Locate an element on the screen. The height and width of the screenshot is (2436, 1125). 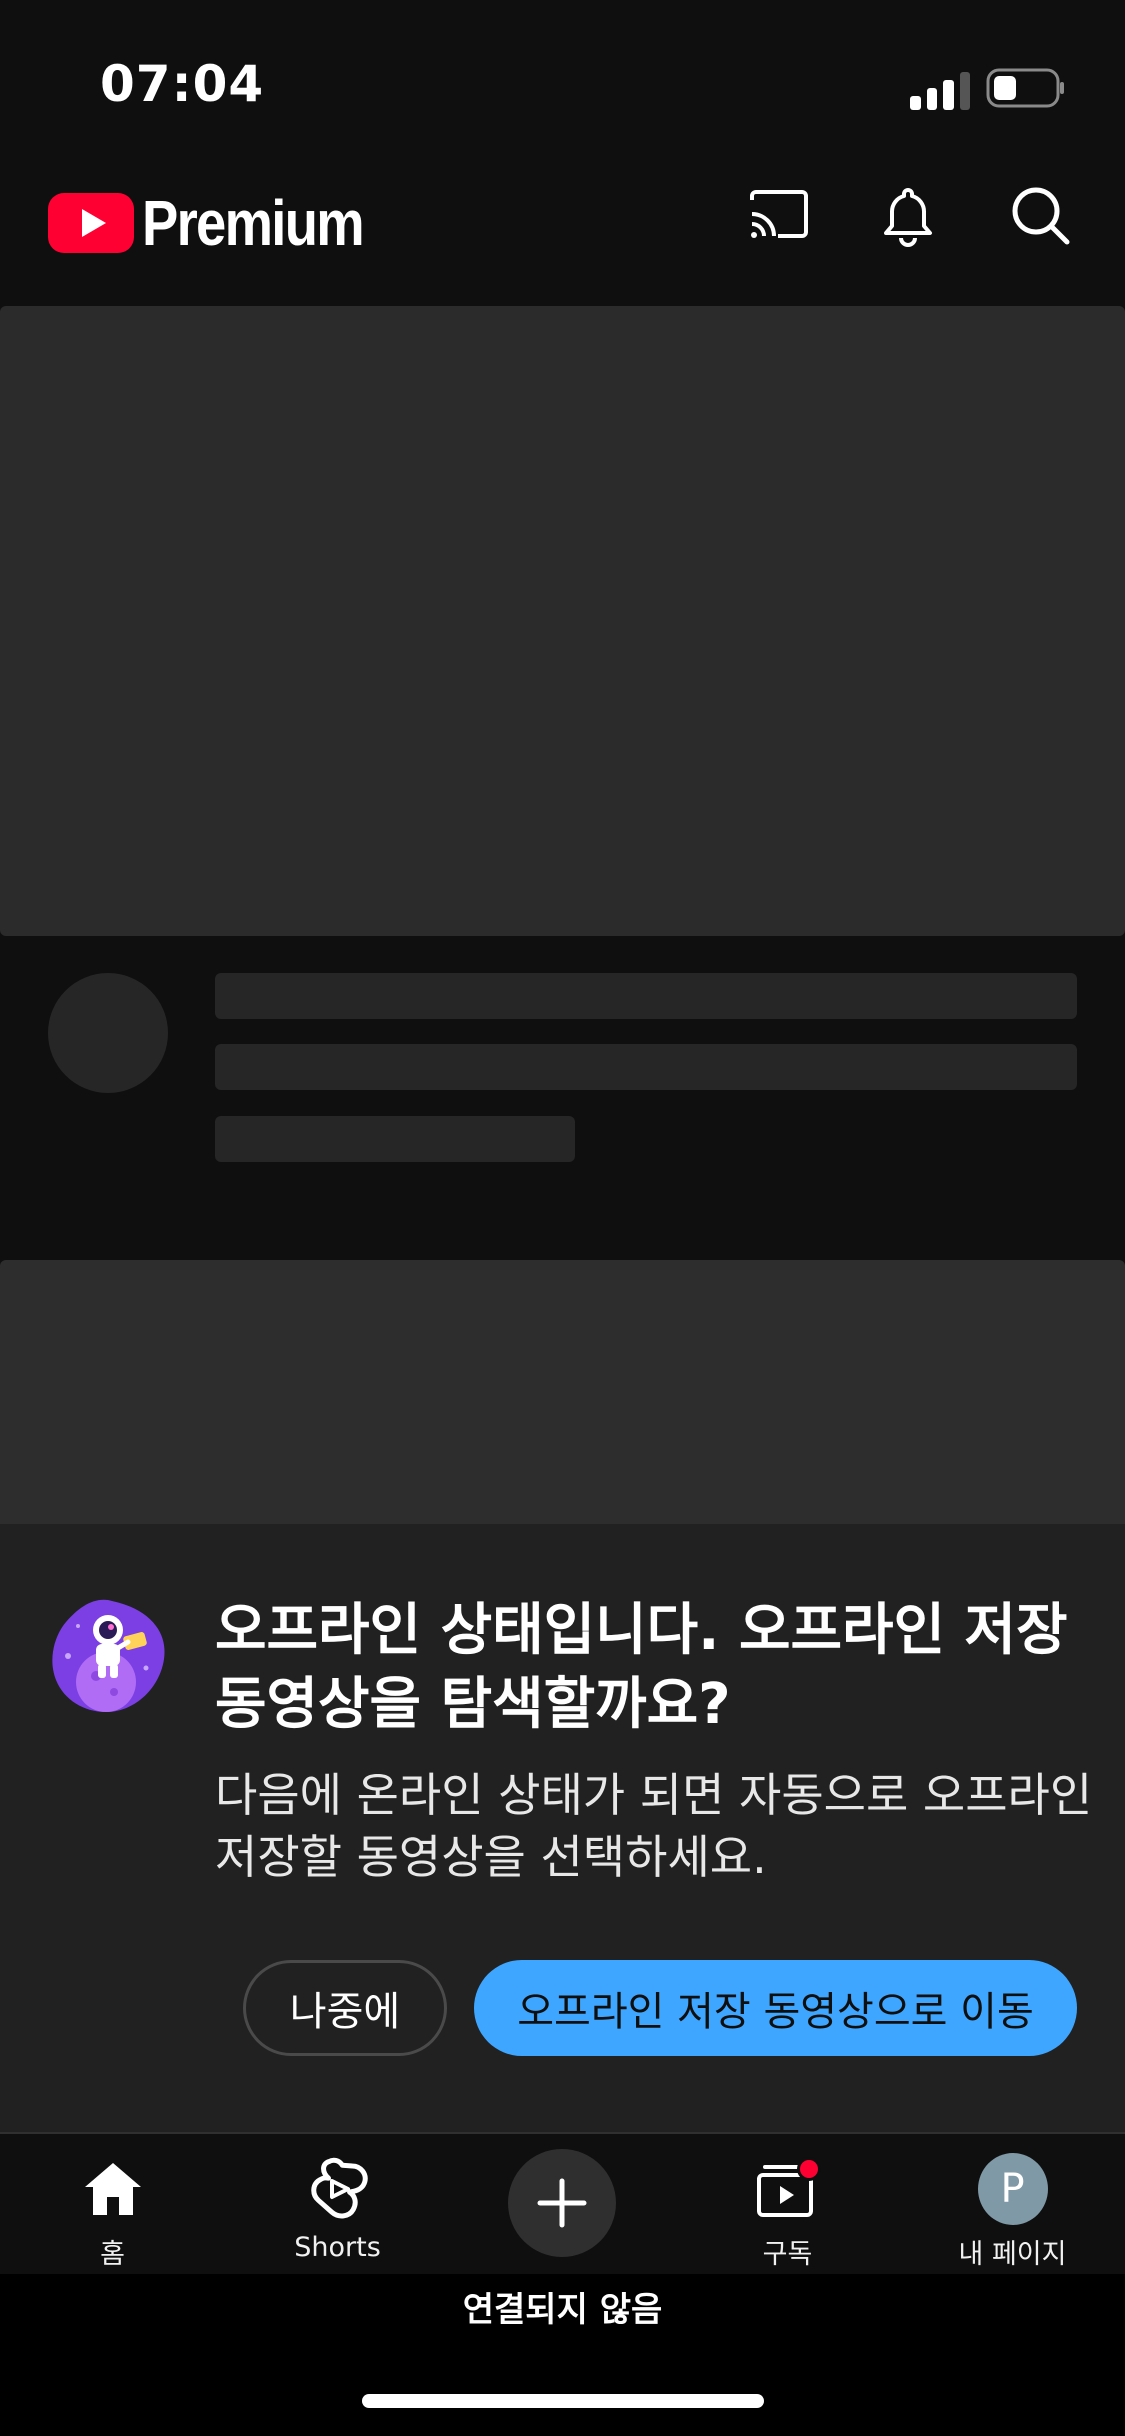
nav-home-label: 홈 is located at coordinates (112, 2254).